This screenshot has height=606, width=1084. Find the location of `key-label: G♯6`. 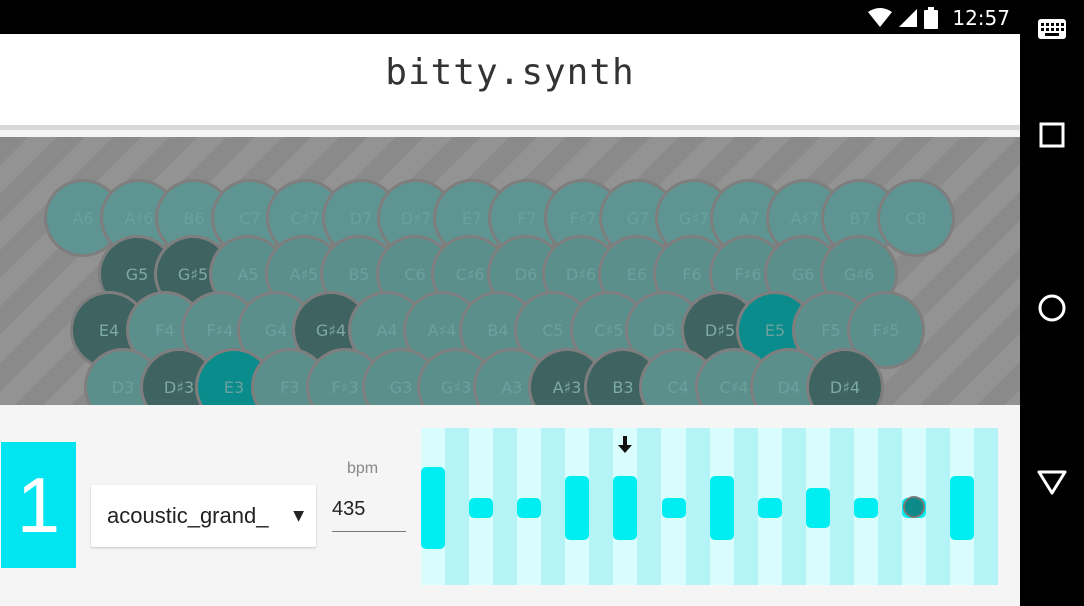

key-label: G♯6 is located at coordinates (859, 274).